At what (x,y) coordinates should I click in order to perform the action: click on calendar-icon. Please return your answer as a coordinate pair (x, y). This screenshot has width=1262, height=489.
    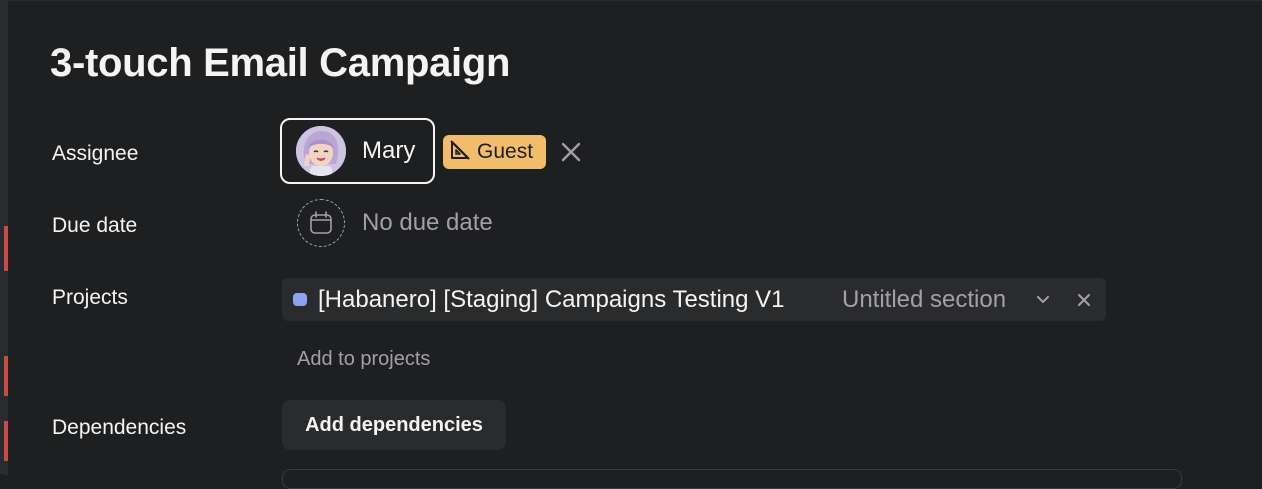
    Looking at the image, I should click on (321, 223).